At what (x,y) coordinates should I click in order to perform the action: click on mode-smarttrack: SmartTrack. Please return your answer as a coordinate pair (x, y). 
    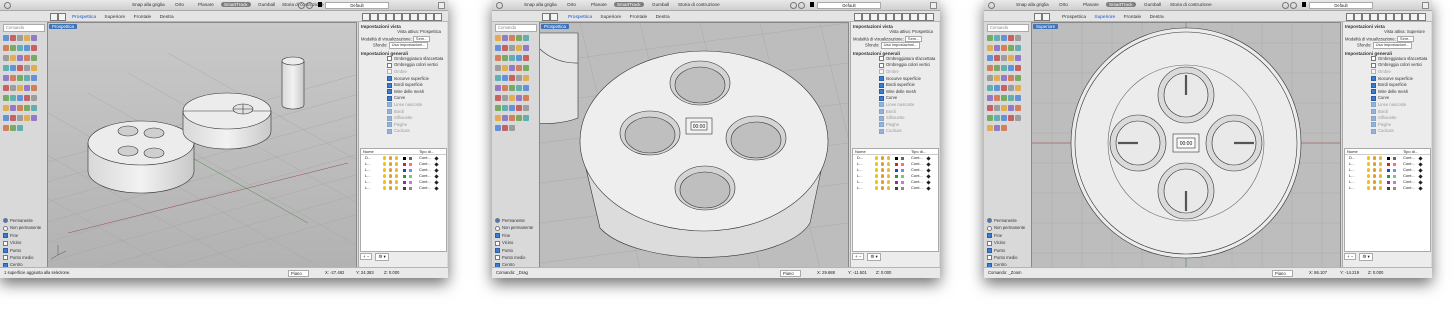
    Looking at the image, I should click on (1121, 4).